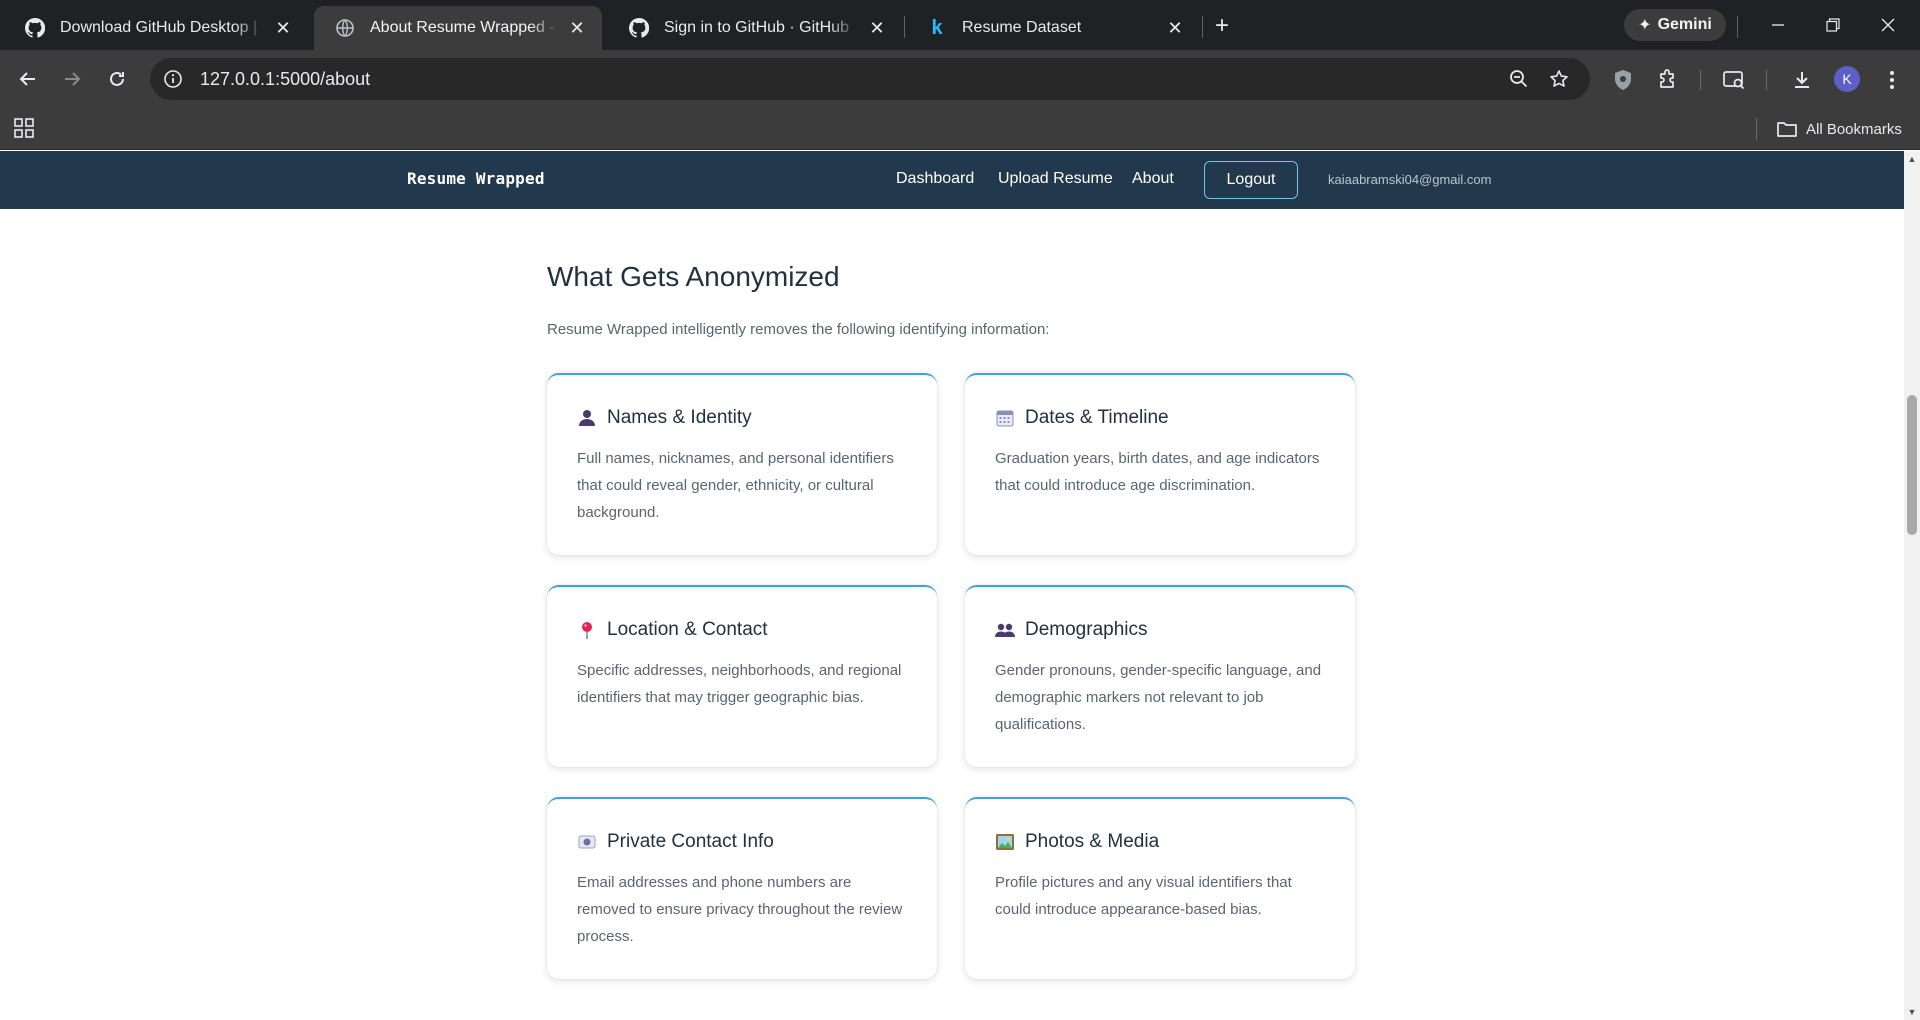  What do you see at coordinates (1912, 1012) in the screenshot?
I see `scroll-down-arrow-icon: ▼` at bounding box center [1912, 1012].